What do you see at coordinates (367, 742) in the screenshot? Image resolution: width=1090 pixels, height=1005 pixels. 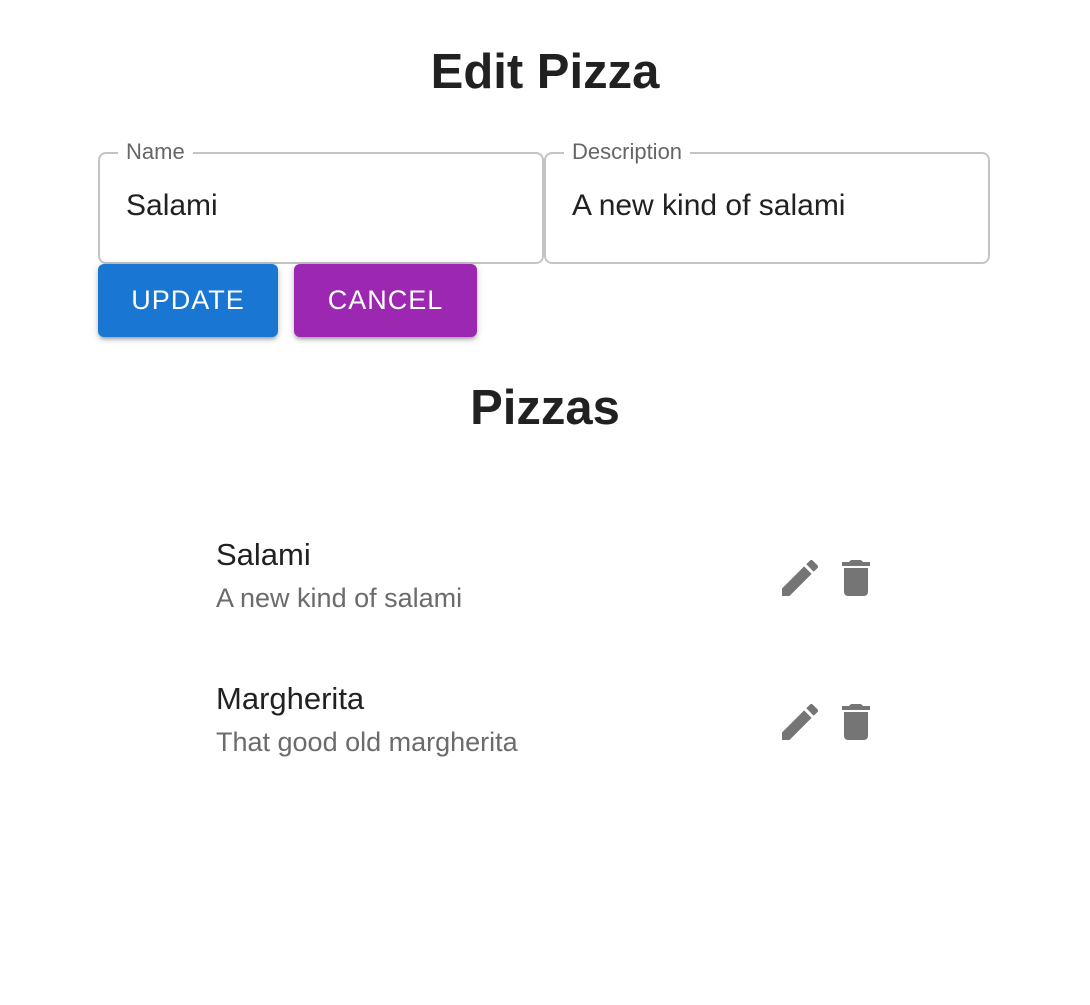 I see `pizza-description: That good old margherita` at bounding box center [367, 742].